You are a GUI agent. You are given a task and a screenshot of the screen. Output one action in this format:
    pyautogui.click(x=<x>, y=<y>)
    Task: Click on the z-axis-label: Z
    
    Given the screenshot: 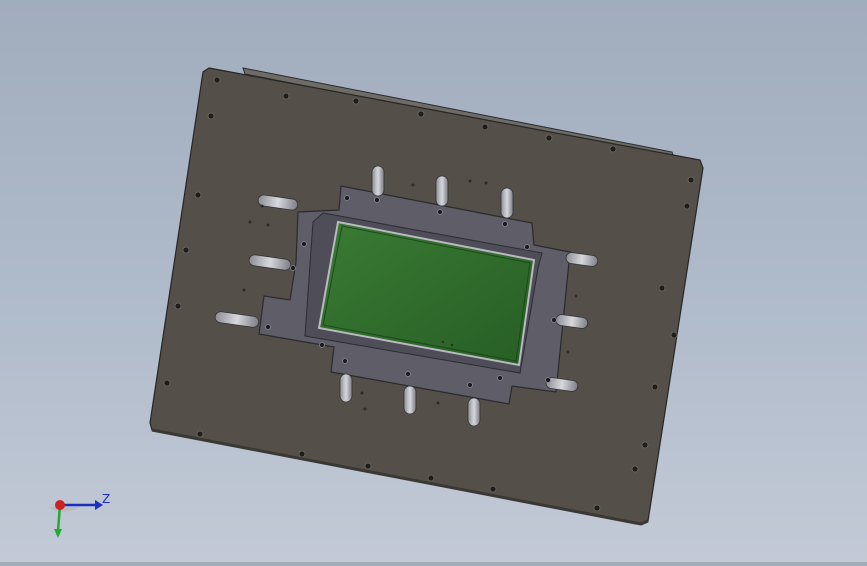 What is the action you would take?
    pyautogui.click(x=106, y=499)
    